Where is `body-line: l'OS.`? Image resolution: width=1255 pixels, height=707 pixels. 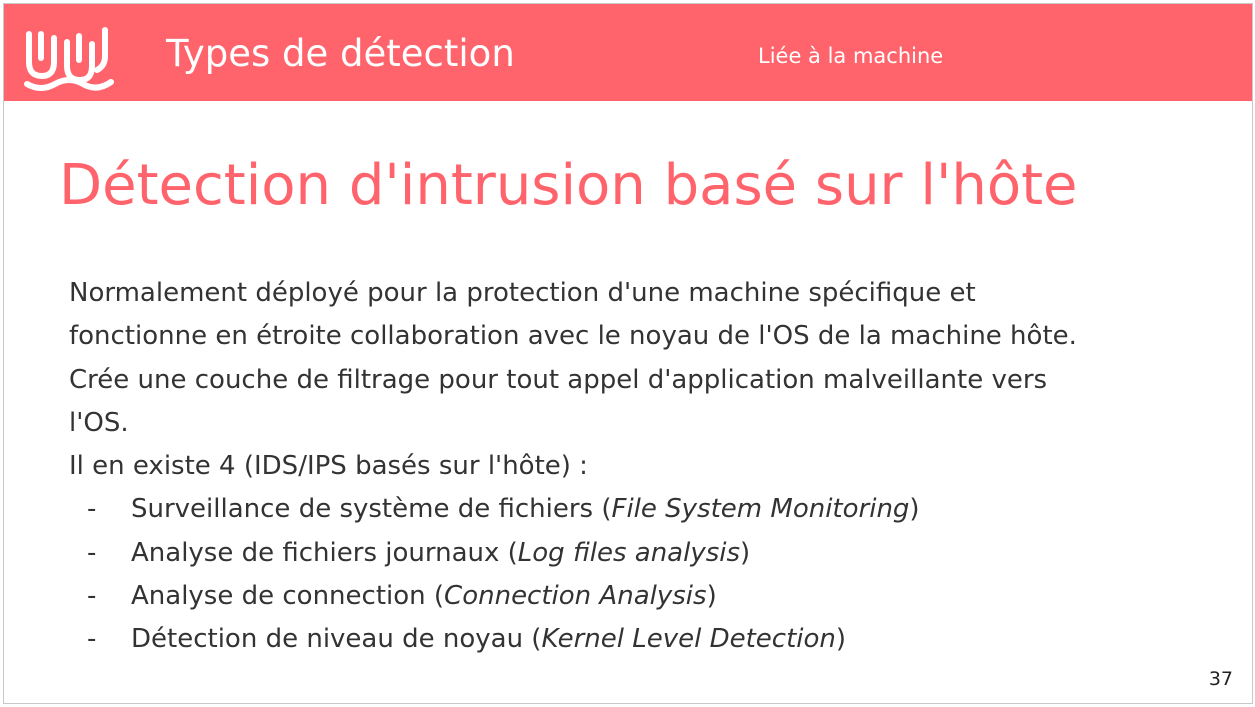
body-line: l'OS. is located at coordinates (99, 422).